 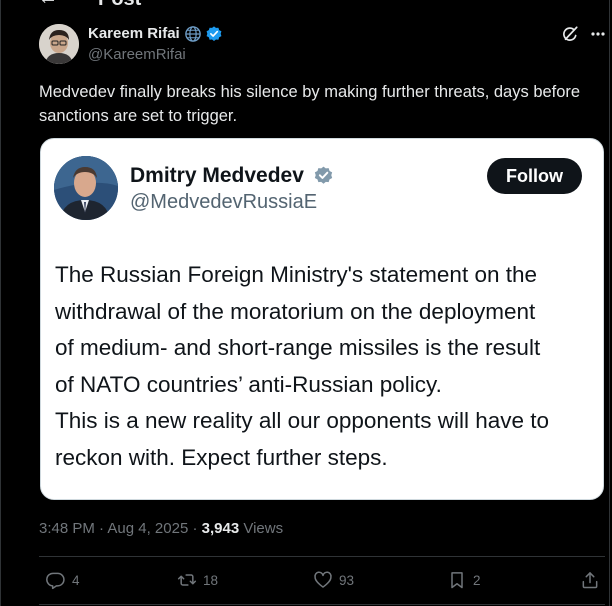 What do you see at coordinates (137, 55) in the screenshot?
I see `author-handle: @KareemRifai` at bounding box center [137, 55].